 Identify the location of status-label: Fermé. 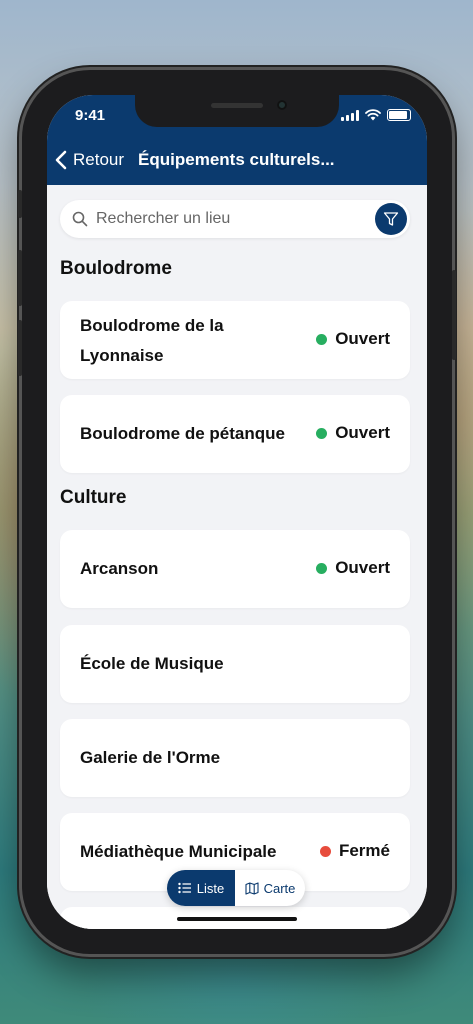
(364, 850).